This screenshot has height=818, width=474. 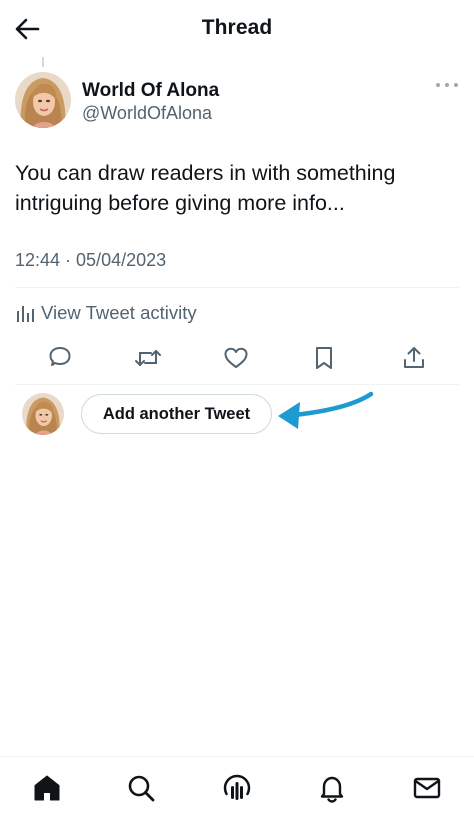 I want to click on analytics-icon, so click(x=25, y=314).